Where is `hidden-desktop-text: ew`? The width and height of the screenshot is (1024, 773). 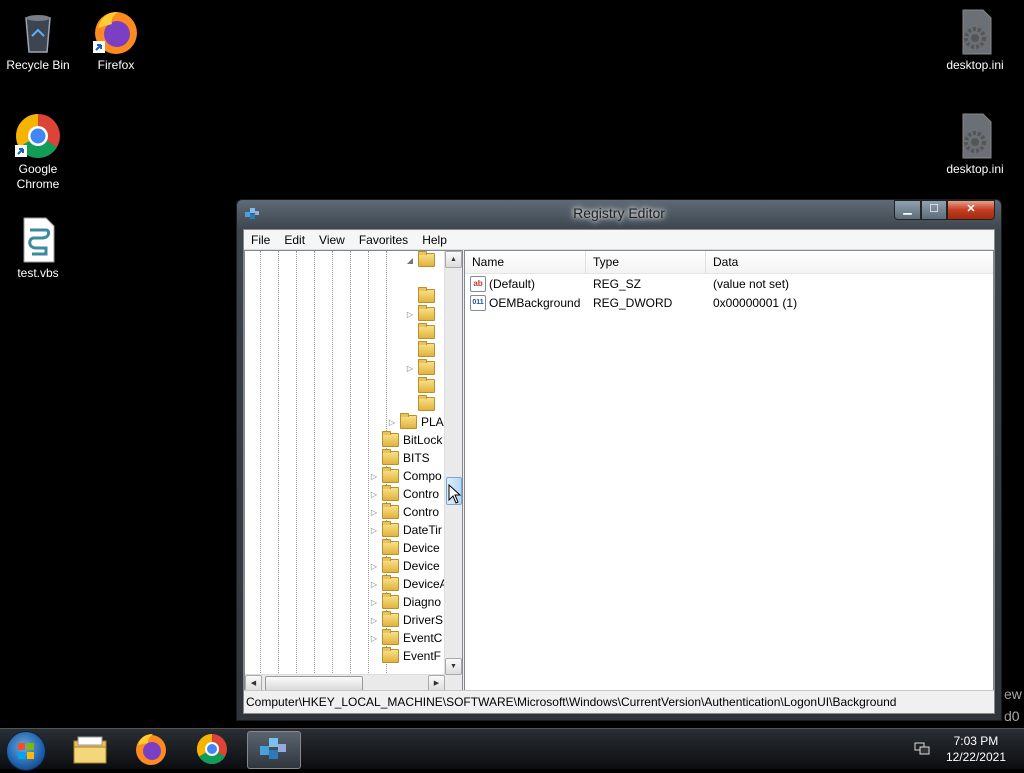 hidden-desktop-text: ew is located at coordinates (1013, 694).